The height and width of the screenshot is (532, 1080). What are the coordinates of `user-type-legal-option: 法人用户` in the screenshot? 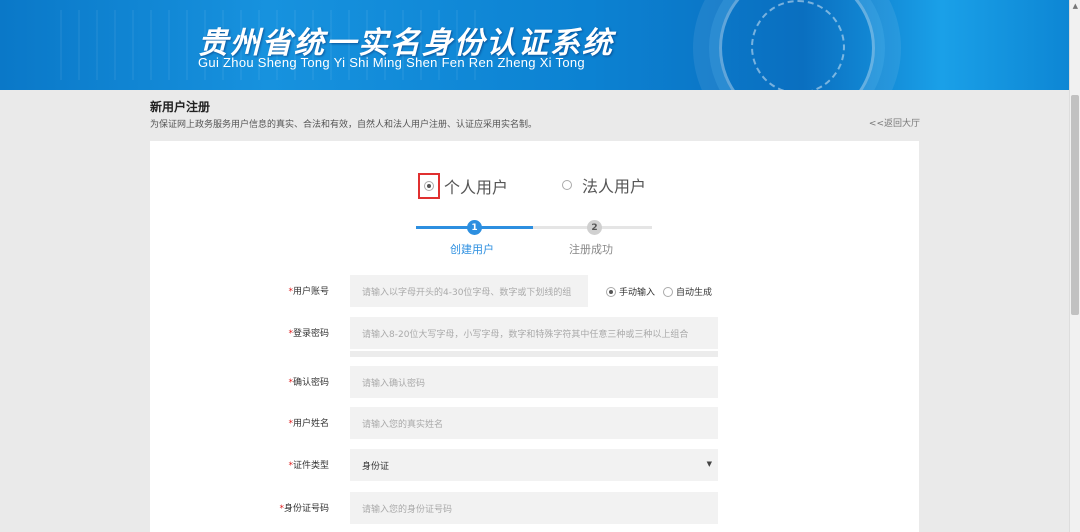 It's located at (604, 185).